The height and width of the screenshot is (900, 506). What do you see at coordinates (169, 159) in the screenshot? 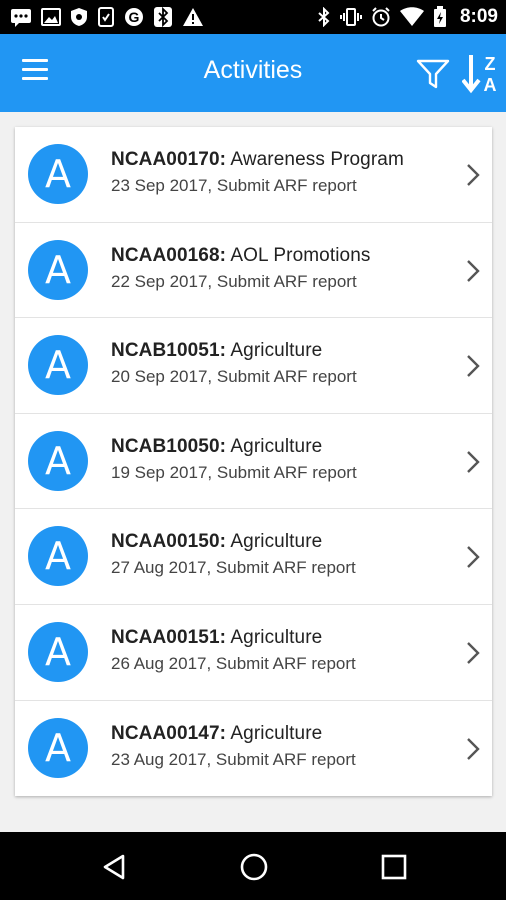
I see `activity-code: NCAA00170:` at bounding box center [169, 159].